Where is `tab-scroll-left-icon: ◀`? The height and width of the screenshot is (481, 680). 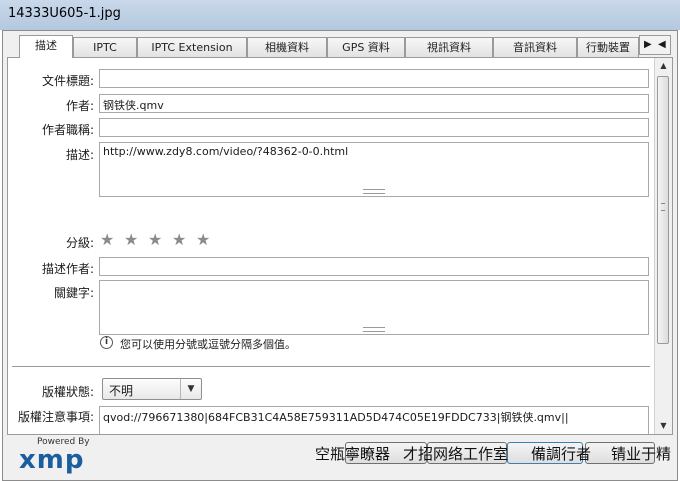 tab-scroll-left-icon: ◀ is located at coordinates (662, 45).